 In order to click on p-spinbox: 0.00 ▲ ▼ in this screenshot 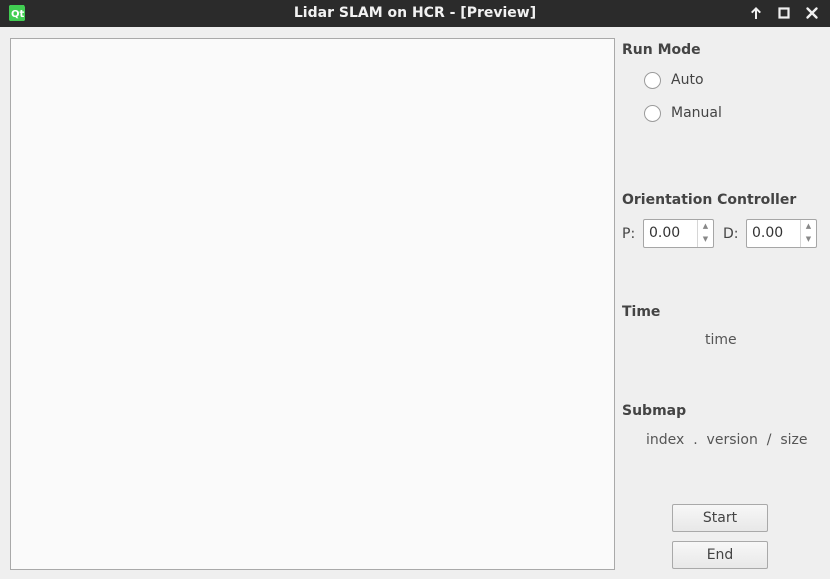, I will do `click(678, 233)`.